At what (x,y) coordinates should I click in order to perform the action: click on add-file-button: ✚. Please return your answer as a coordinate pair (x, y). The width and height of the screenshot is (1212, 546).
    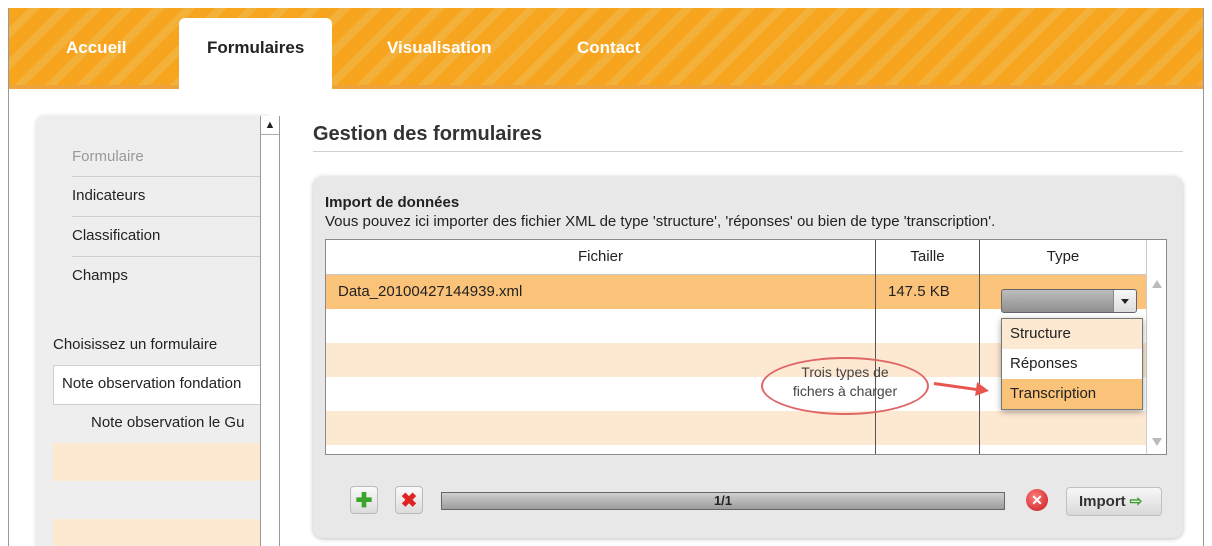
    Looking at the image, I should click on (364, 500).